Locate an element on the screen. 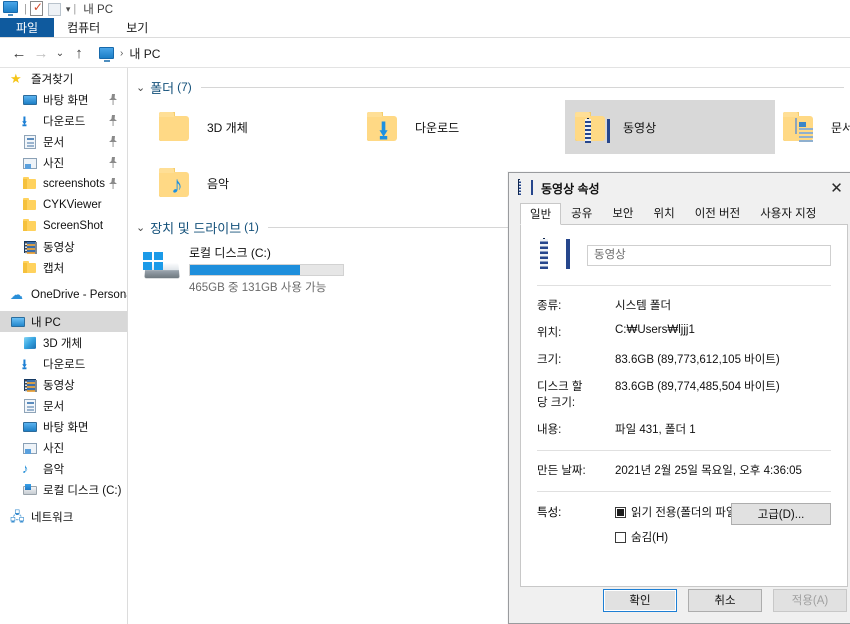 The height and width of the screenshot is (624, 850). sidebar-item-13: ⭳ 다운로드 is located at coordinates (63, 363).